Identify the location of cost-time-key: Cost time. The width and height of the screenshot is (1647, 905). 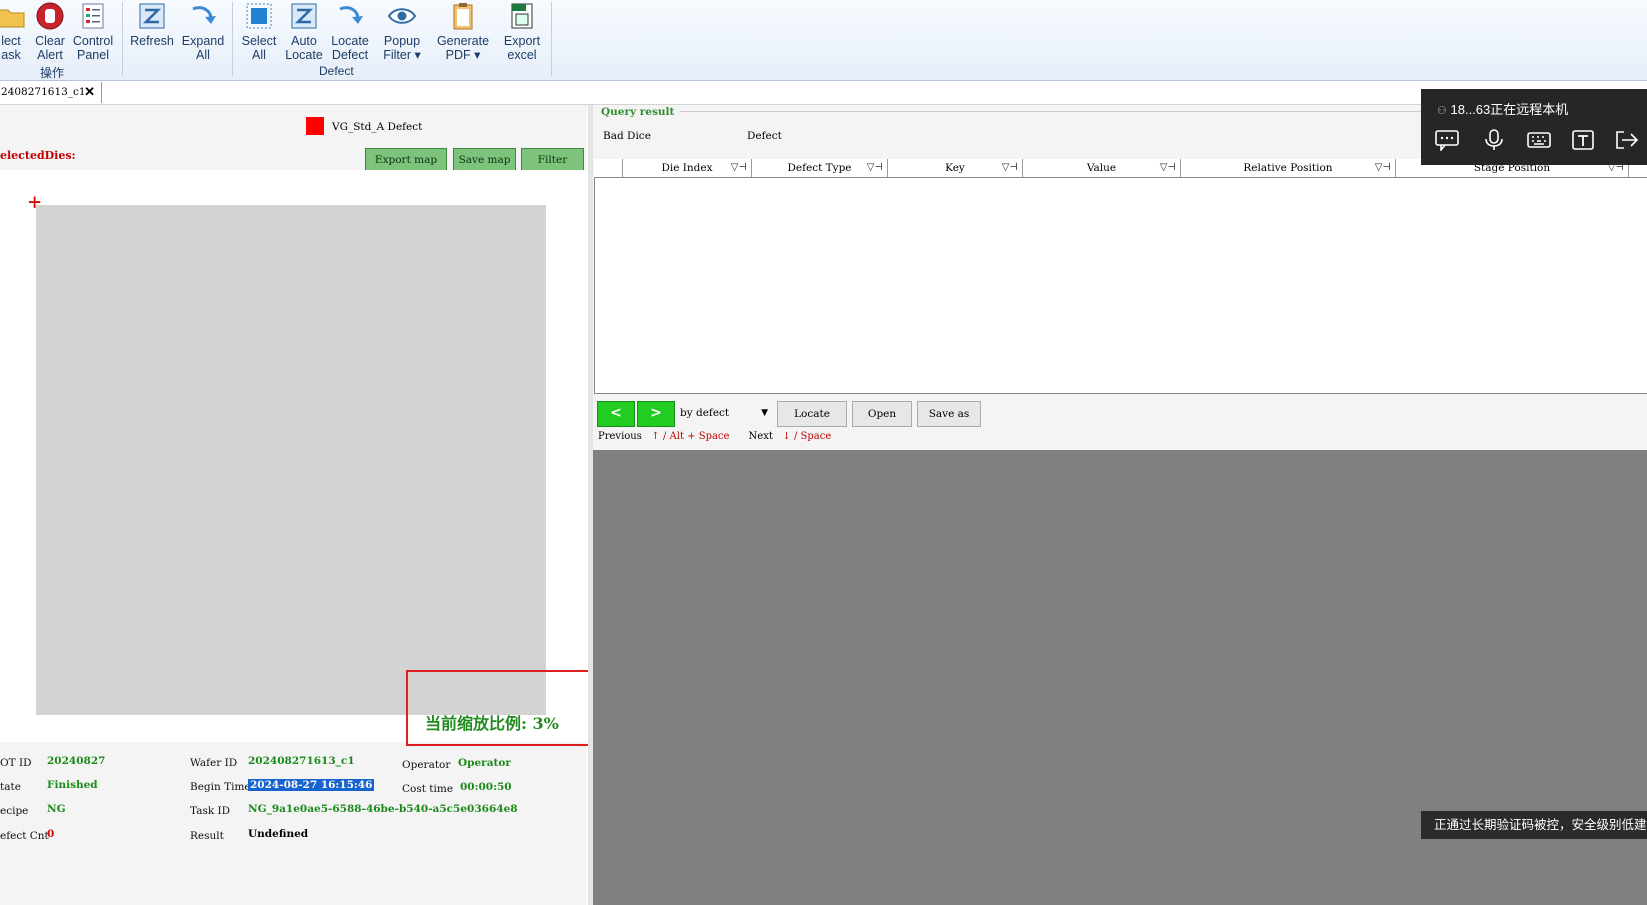
(428, 789).